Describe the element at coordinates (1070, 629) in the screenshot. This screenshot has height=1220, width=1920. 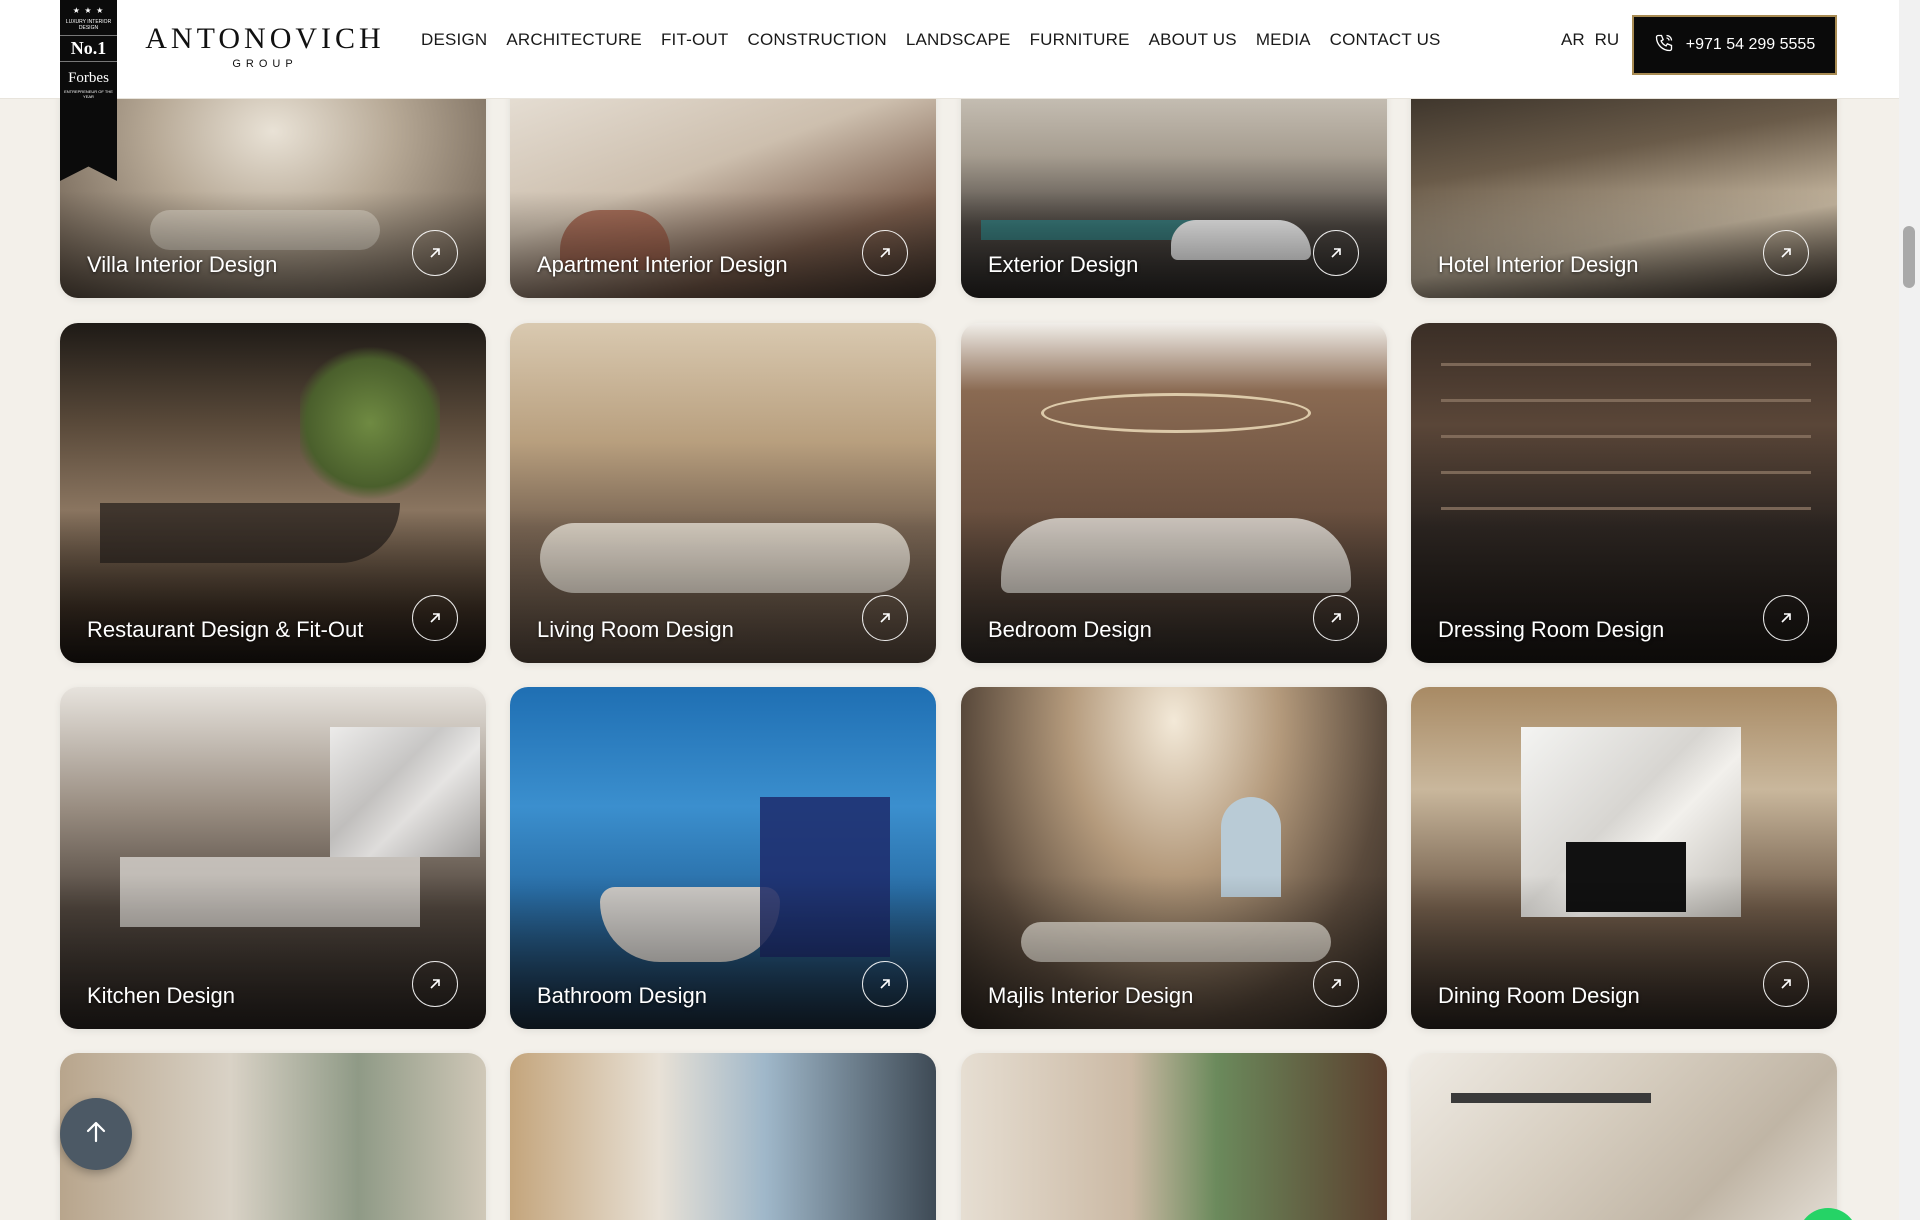
I see `card-label: Bedroom Design` at that location.